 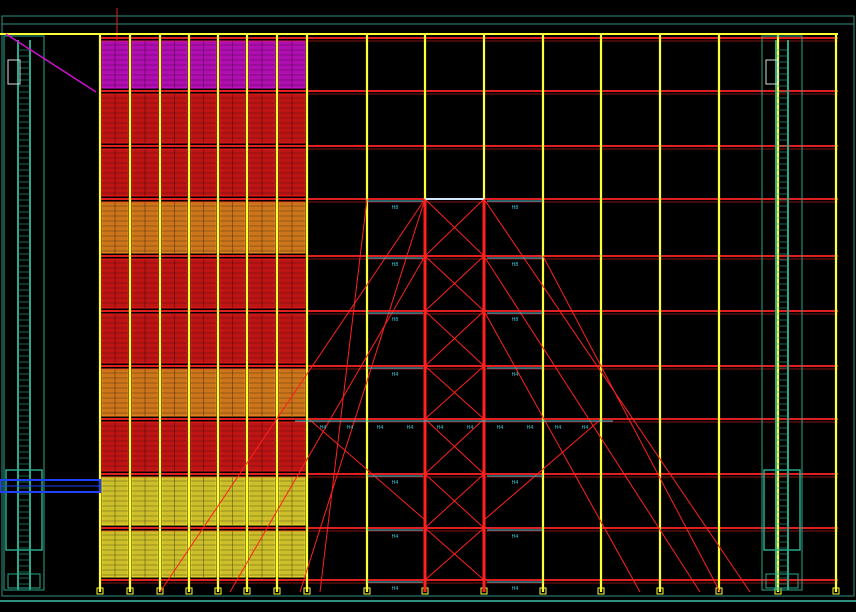 I want to click on stacker-crane-right, so click(x=782, y=313).